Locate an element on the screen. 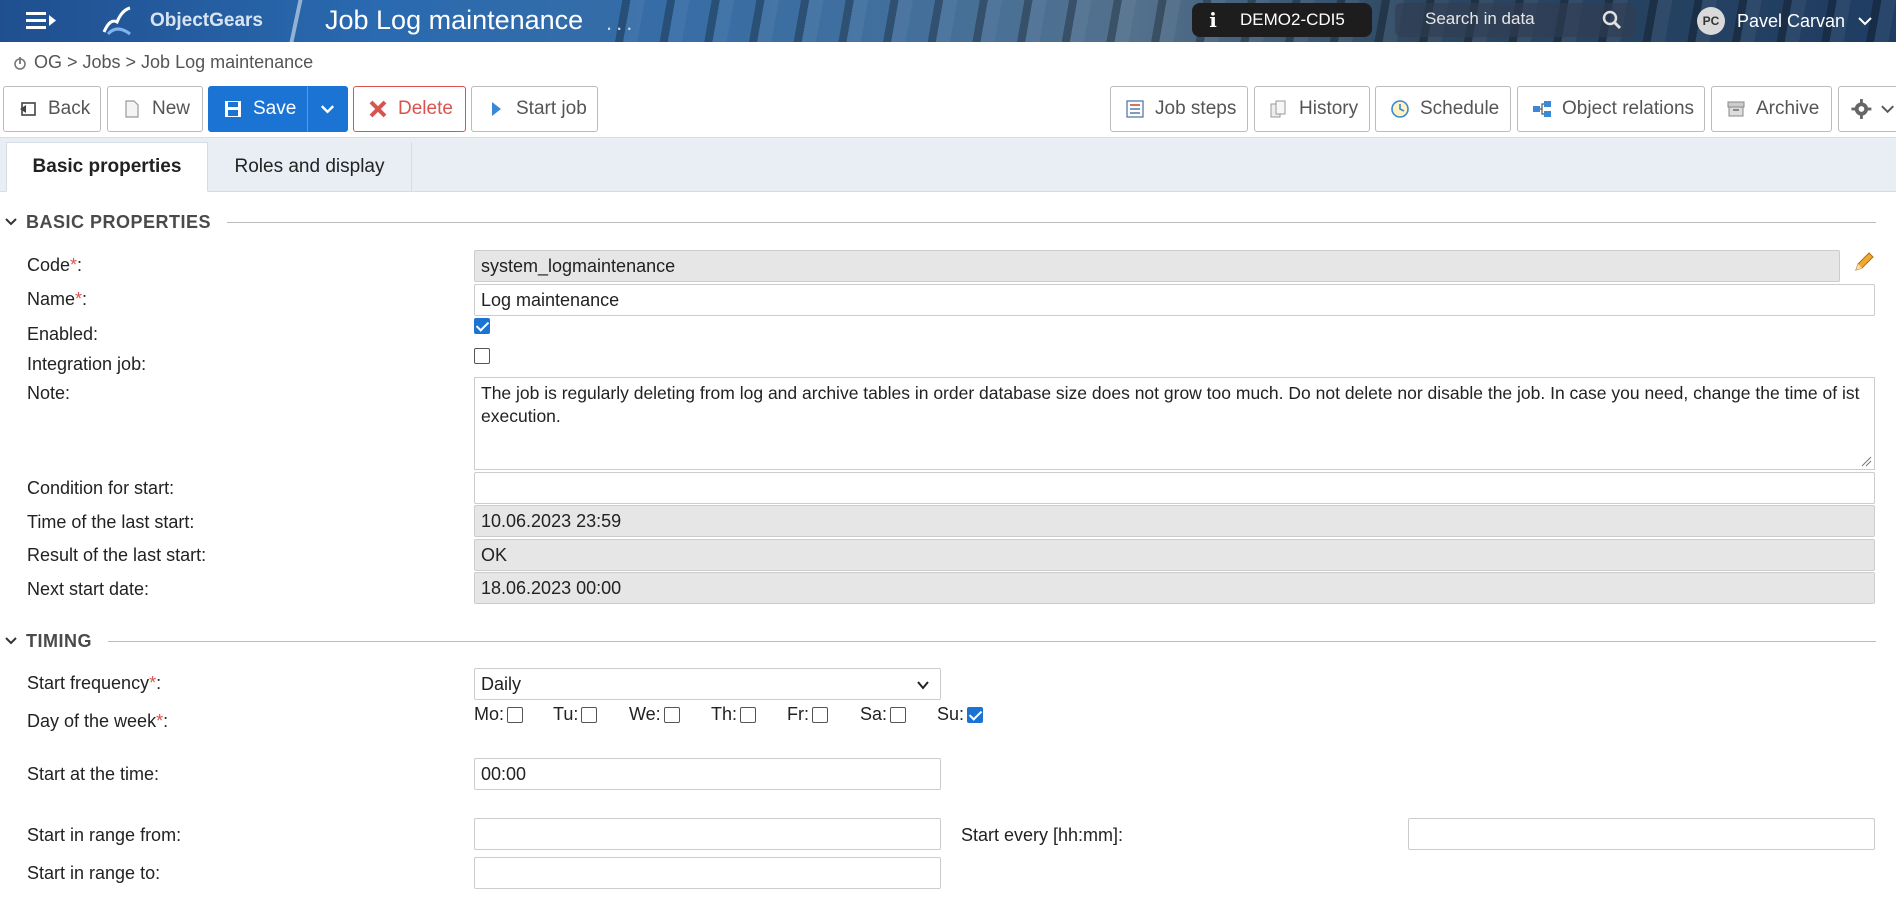  code-field: system_logmaintenance is located at coordinates (1157, 266).